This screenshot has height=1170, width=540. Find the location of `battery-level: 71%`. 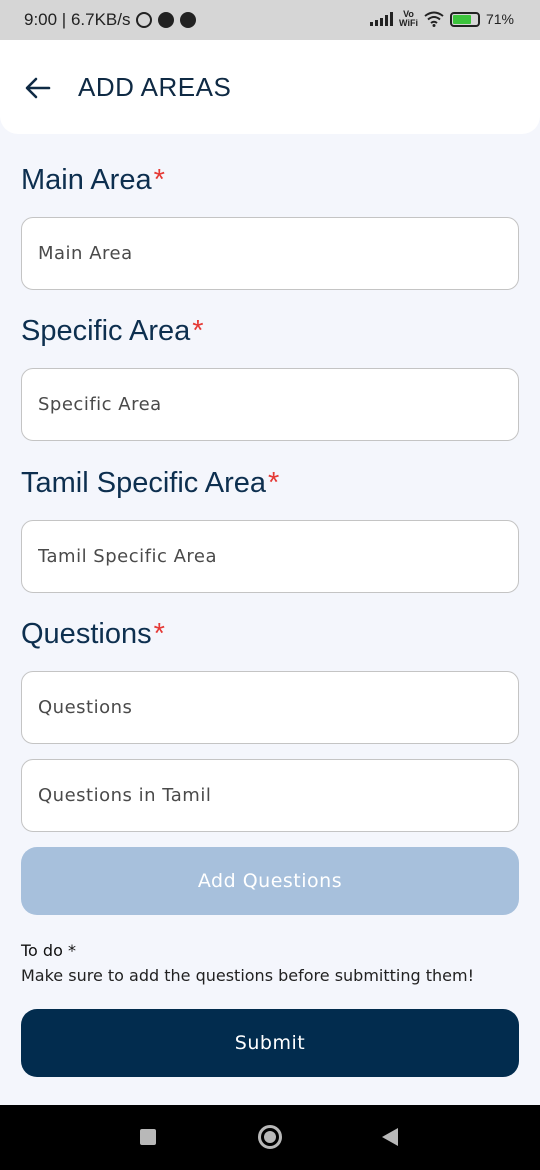

battery-level: 71% is located at coordinates (500, 19).